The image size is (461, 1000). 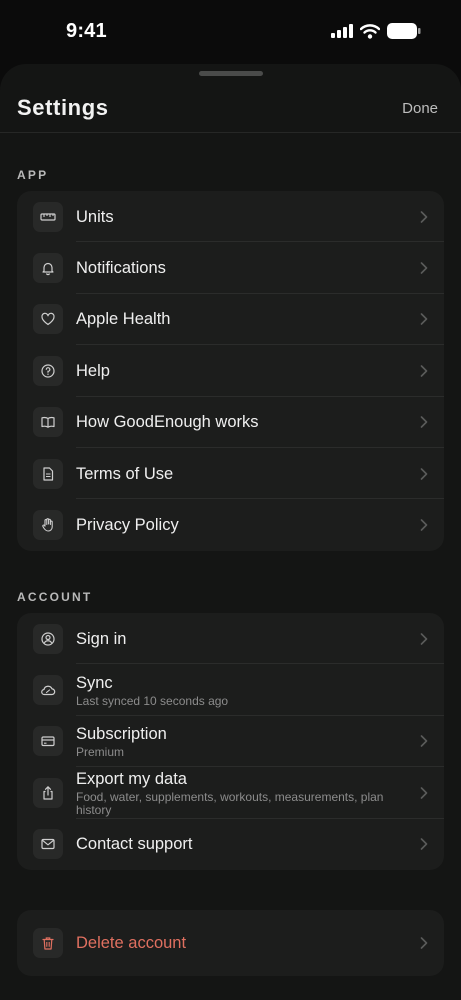 I want to click on ruler-icon, so click(x=48, y=216).